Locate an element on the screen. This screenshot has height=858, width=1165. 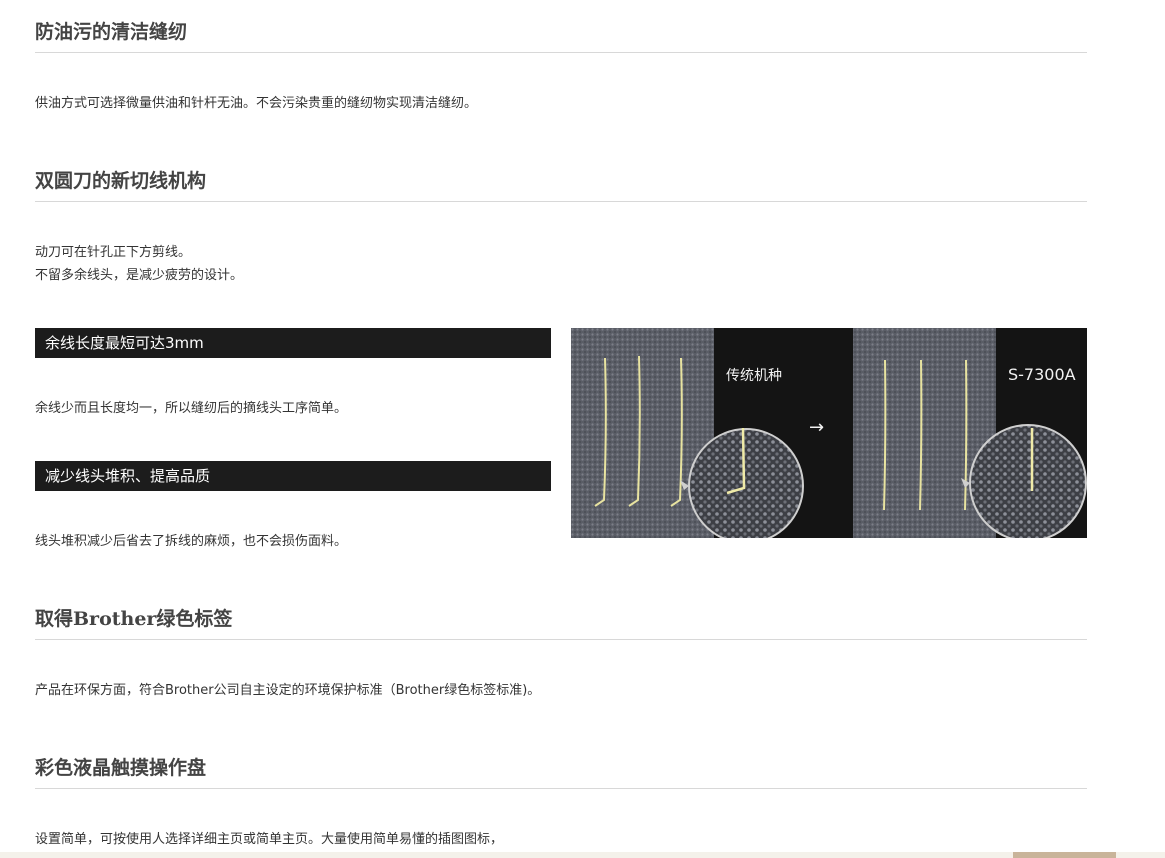
conventional-model-label: 传统机种 is located at coordinates (754, 376).